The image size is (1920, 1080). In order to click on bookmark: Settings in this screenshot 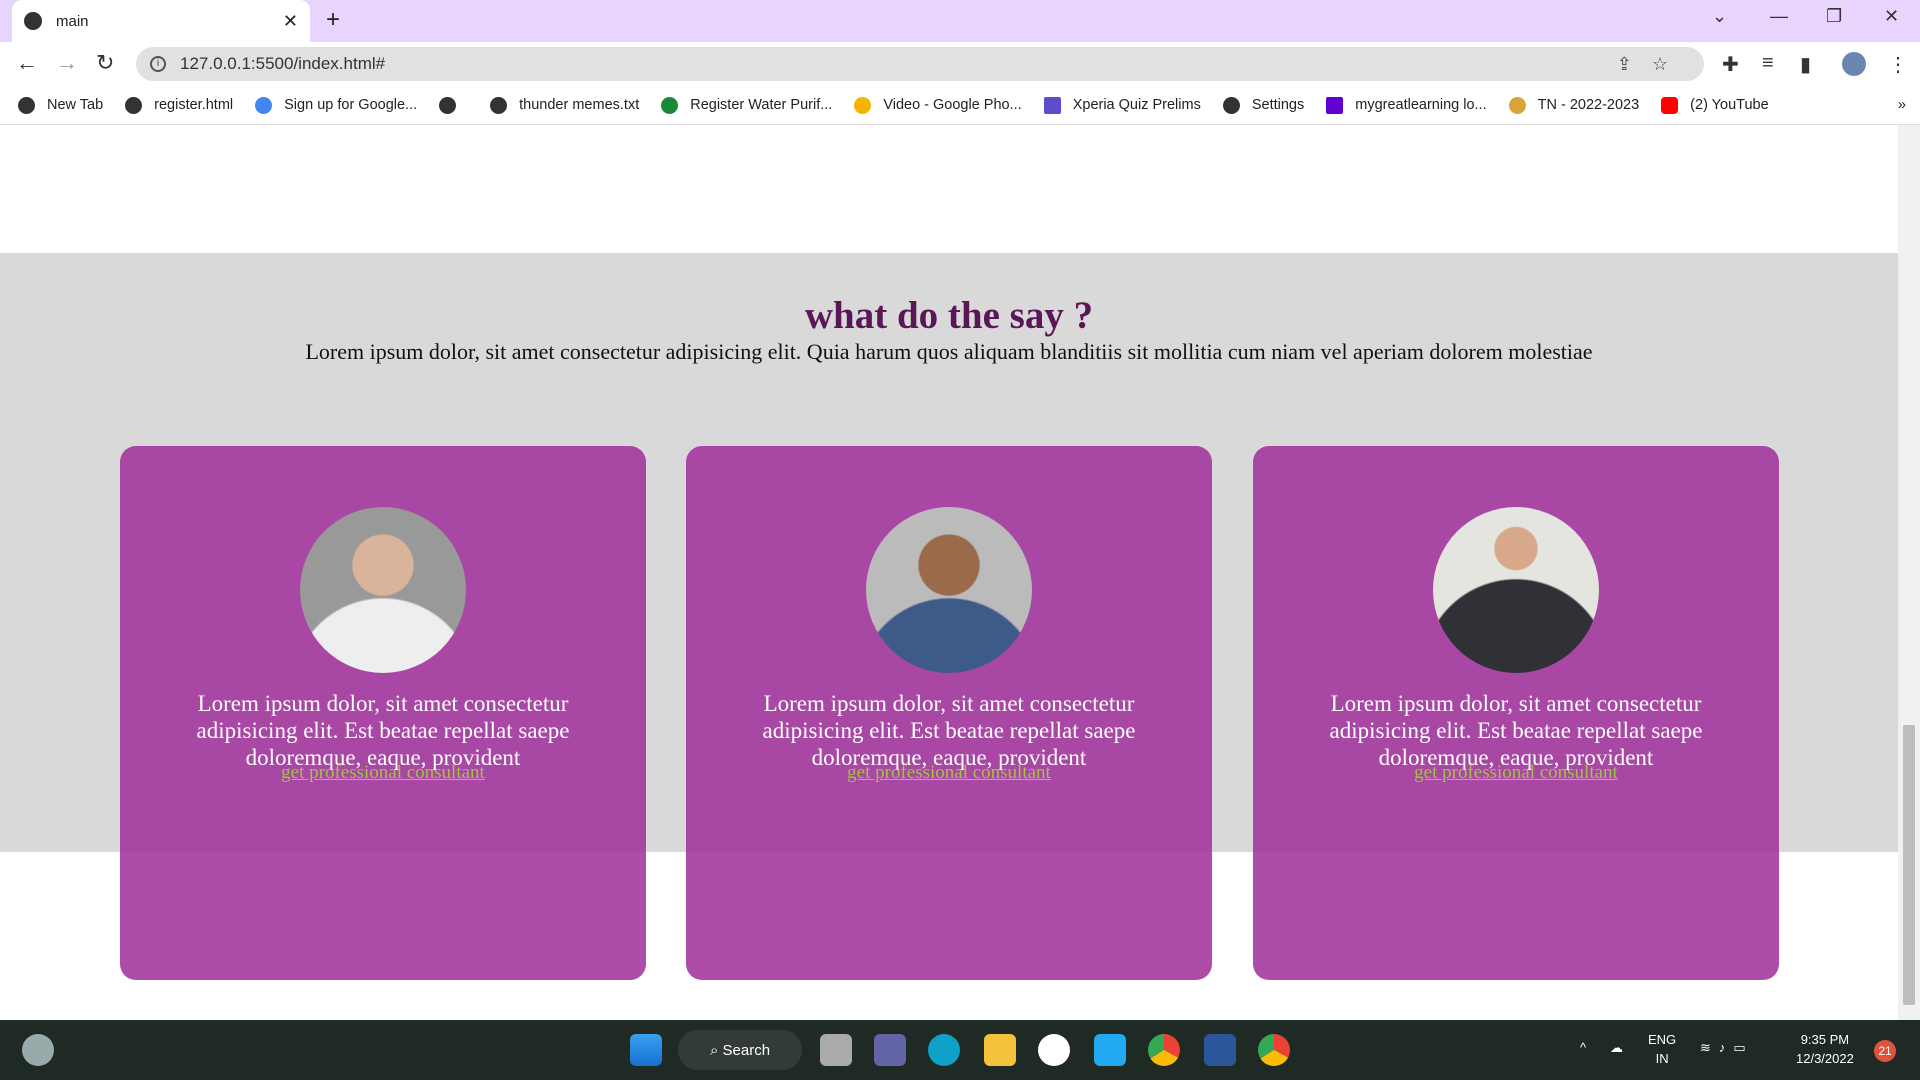, I will do `click(1263, 105)`.